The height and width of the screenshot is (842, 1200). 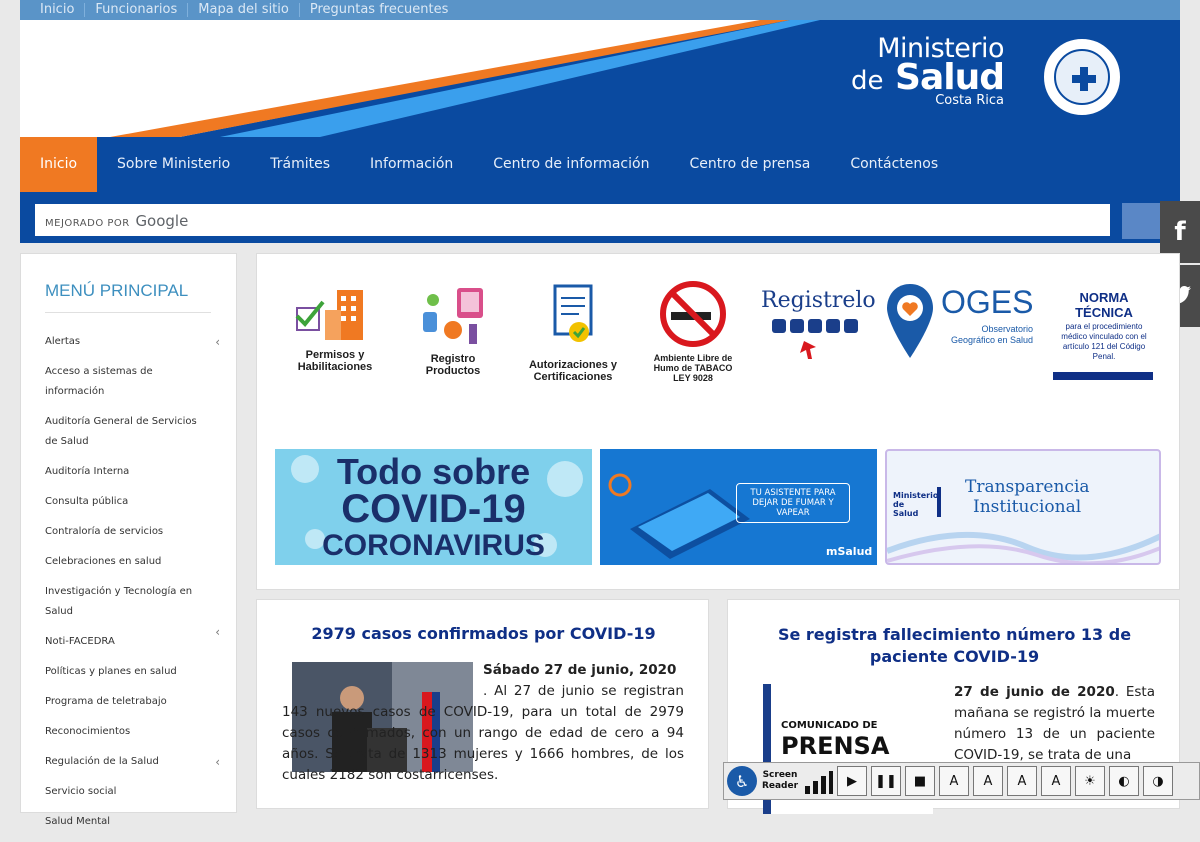 I want to click on buildings-icon, so click(x=329, y=315).